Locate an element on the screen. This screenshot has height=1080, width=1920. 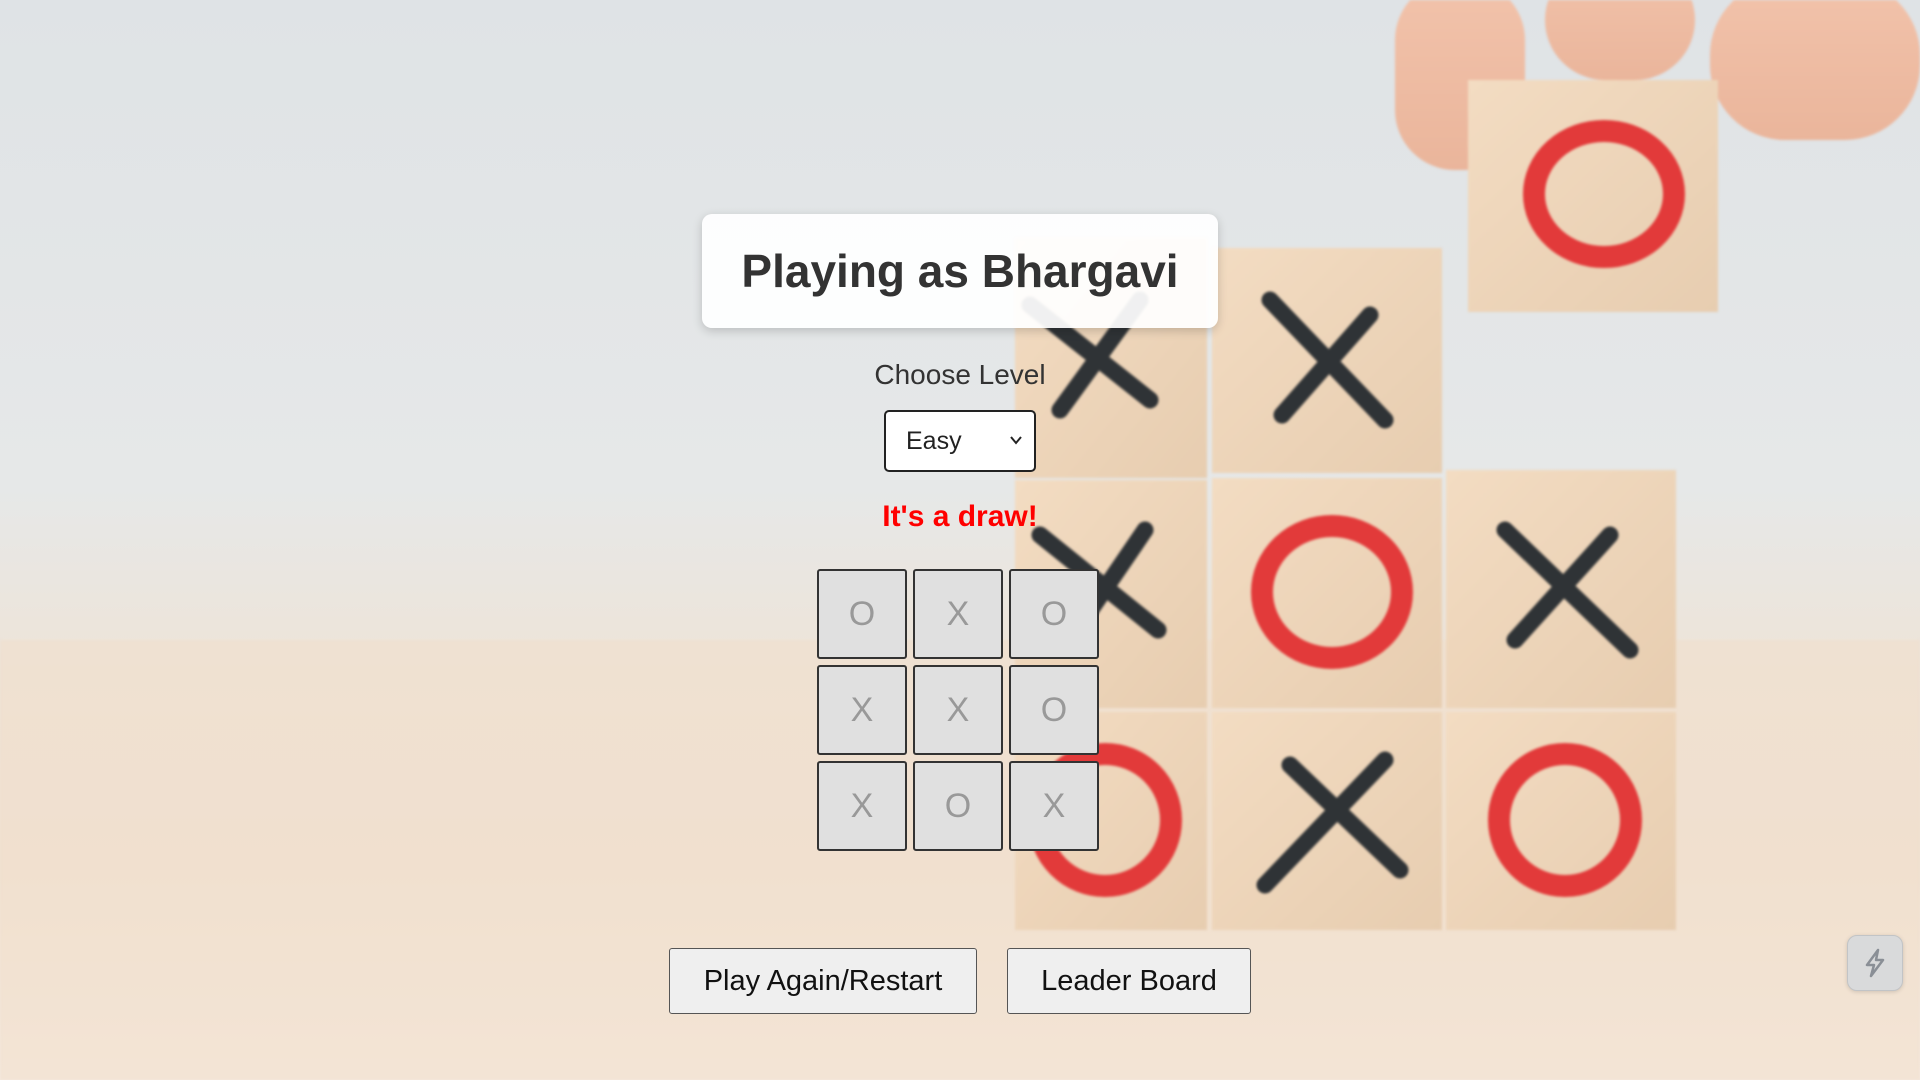
game-board: O X O X X O X O X is located at coordinates (960, 712).